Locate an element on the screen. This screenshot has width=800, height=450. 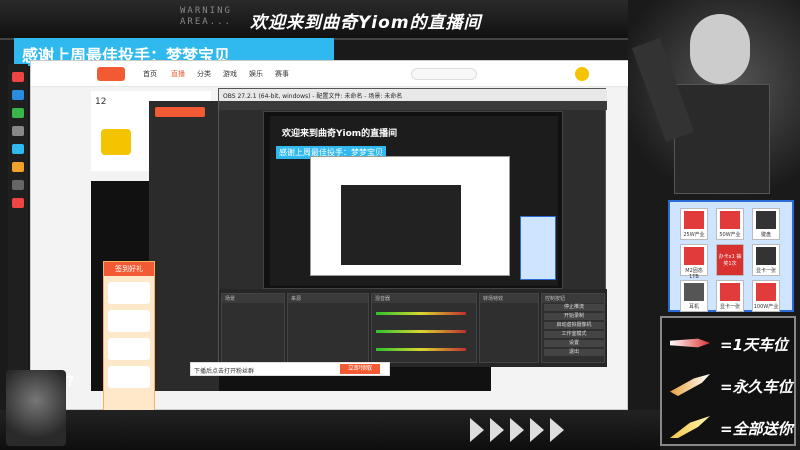
promo-panel: 签到好礼 is located at coordinates (129, 346).